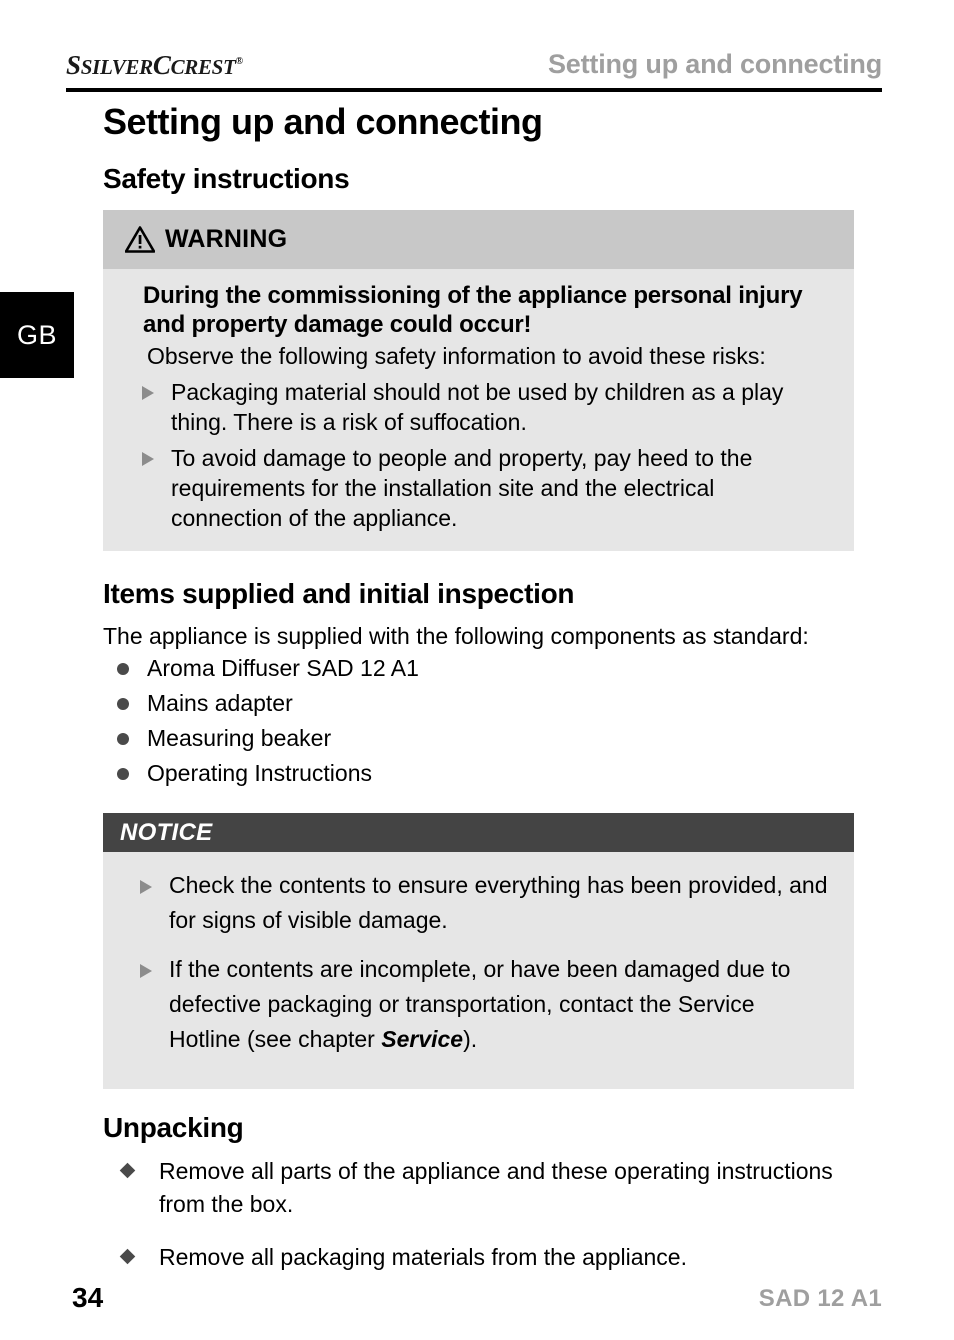 This screenshot has height=1340, width=954. What do you see at coordinates (73, 65) in the screenshot?
I see `logo-letter-s: S` at bounding box center [73, 65].